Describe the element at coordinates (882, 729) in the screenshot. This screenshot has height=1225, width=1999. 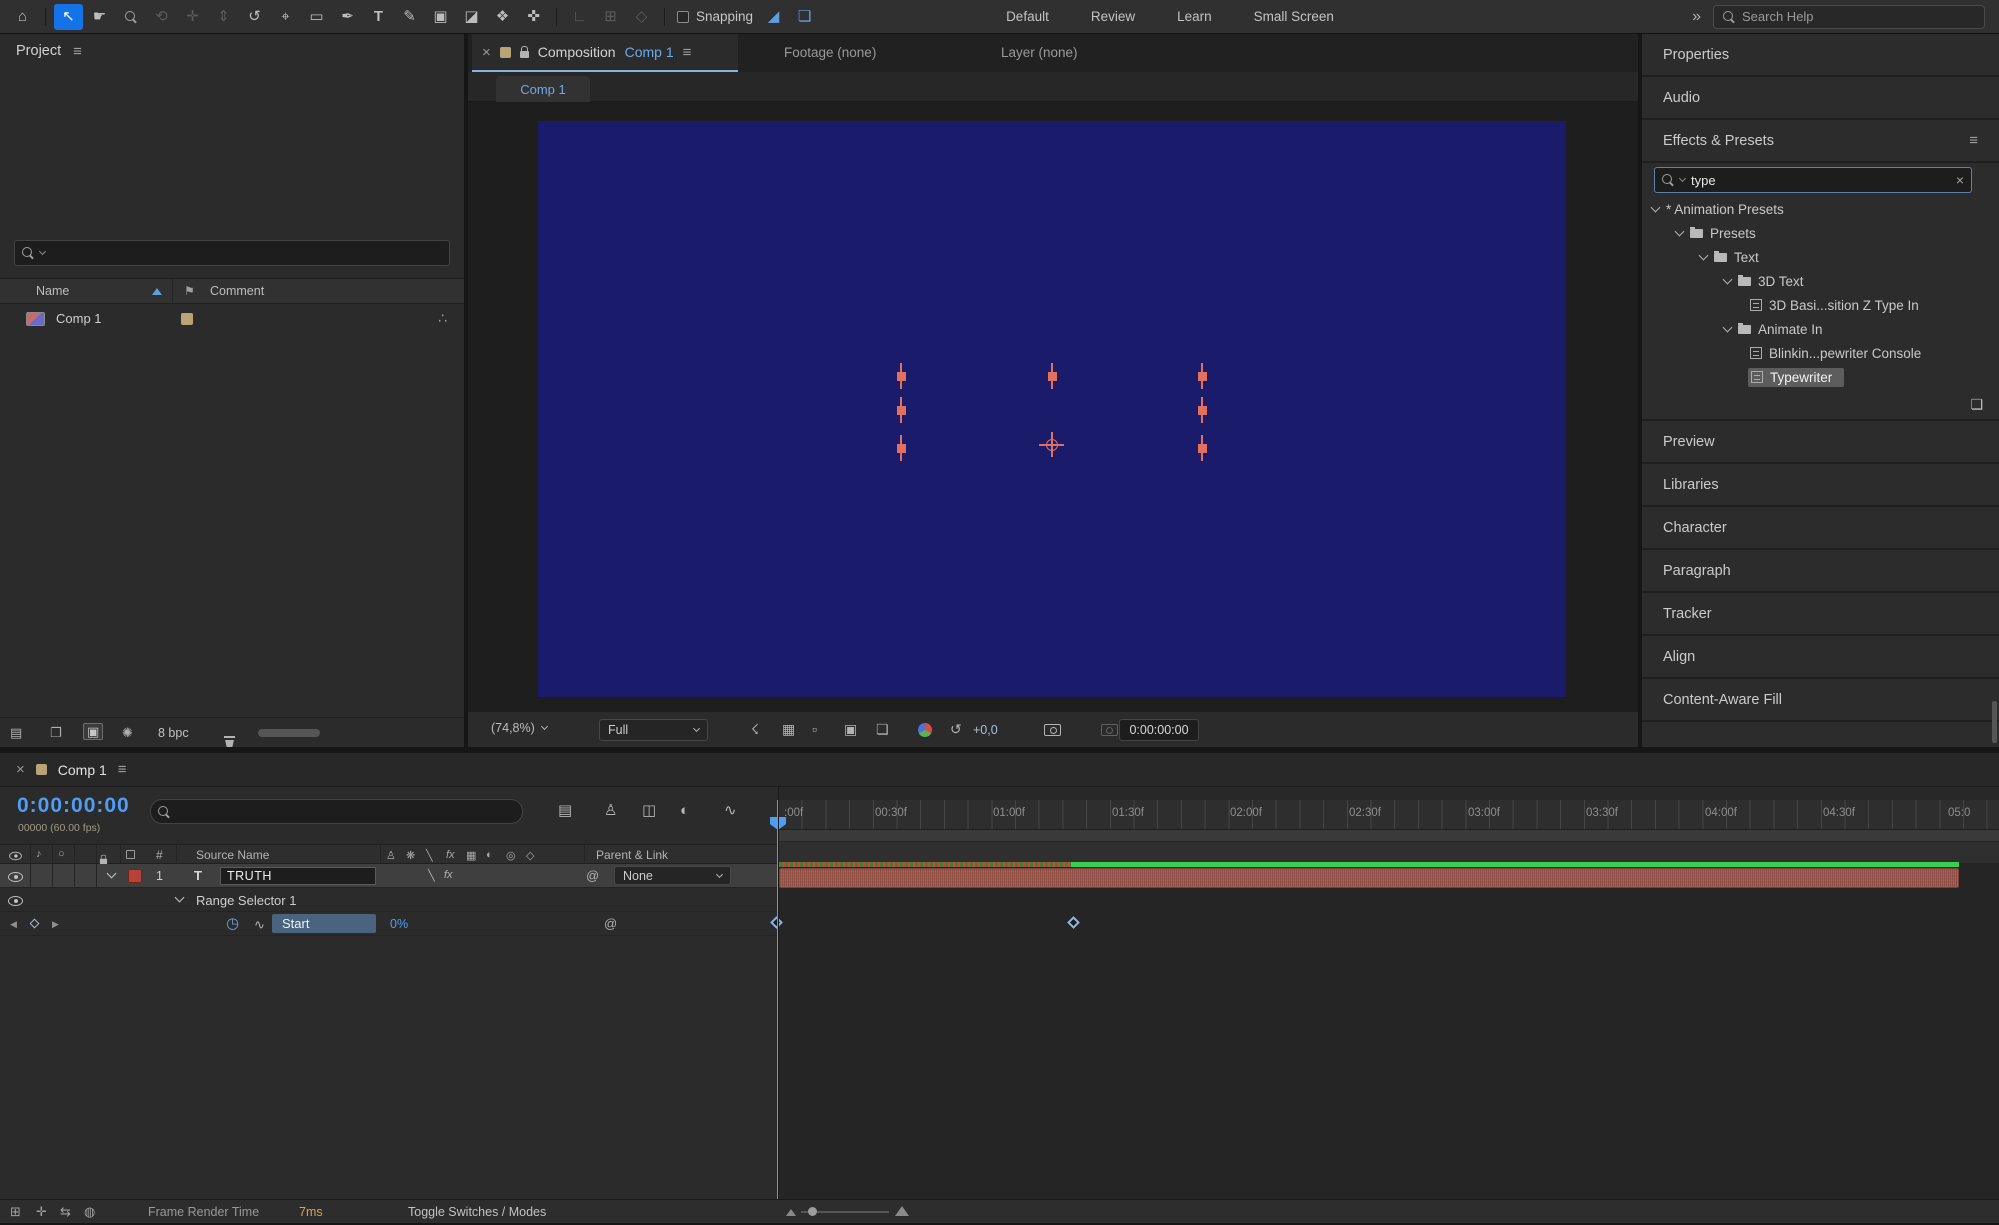
I see `guides-icon: ❏` at that location.